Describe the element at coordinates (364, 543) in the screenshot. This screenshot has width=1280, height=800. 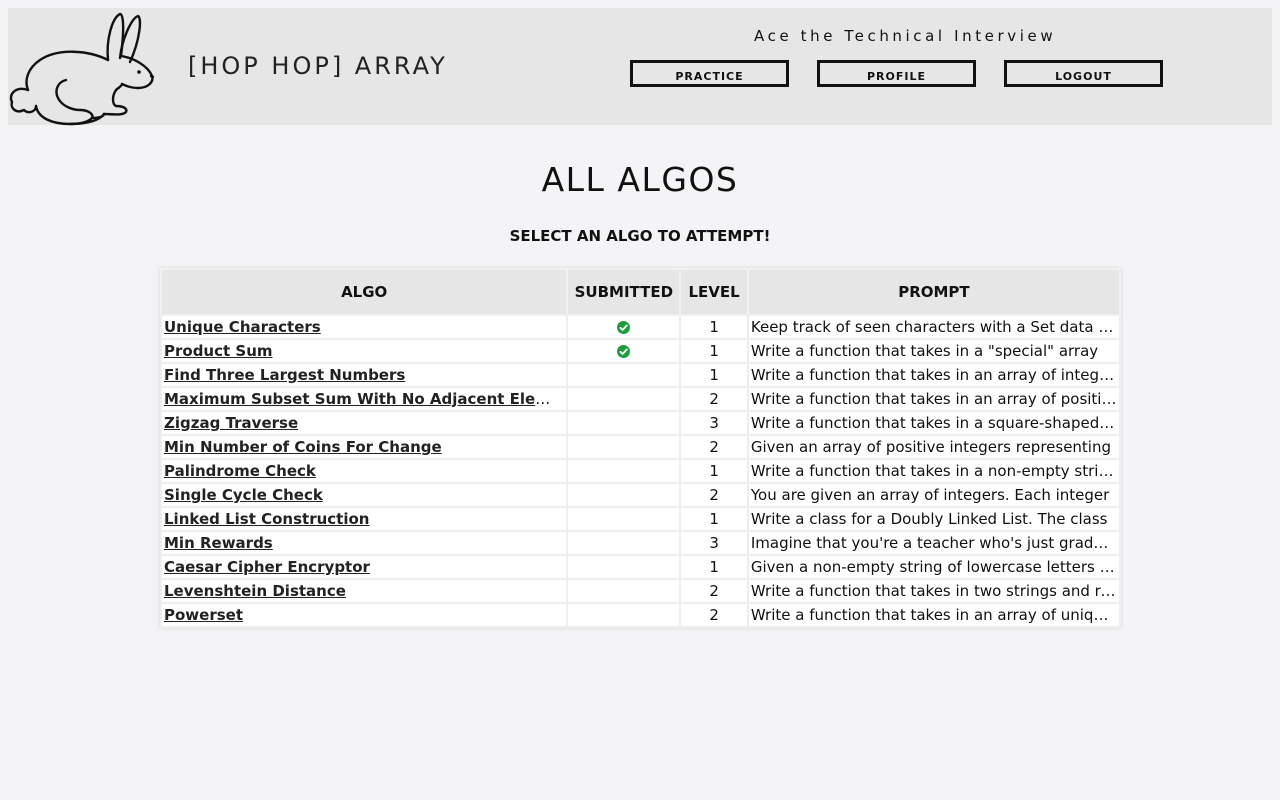
I see `algo-cell: Min Rewards` at that location.